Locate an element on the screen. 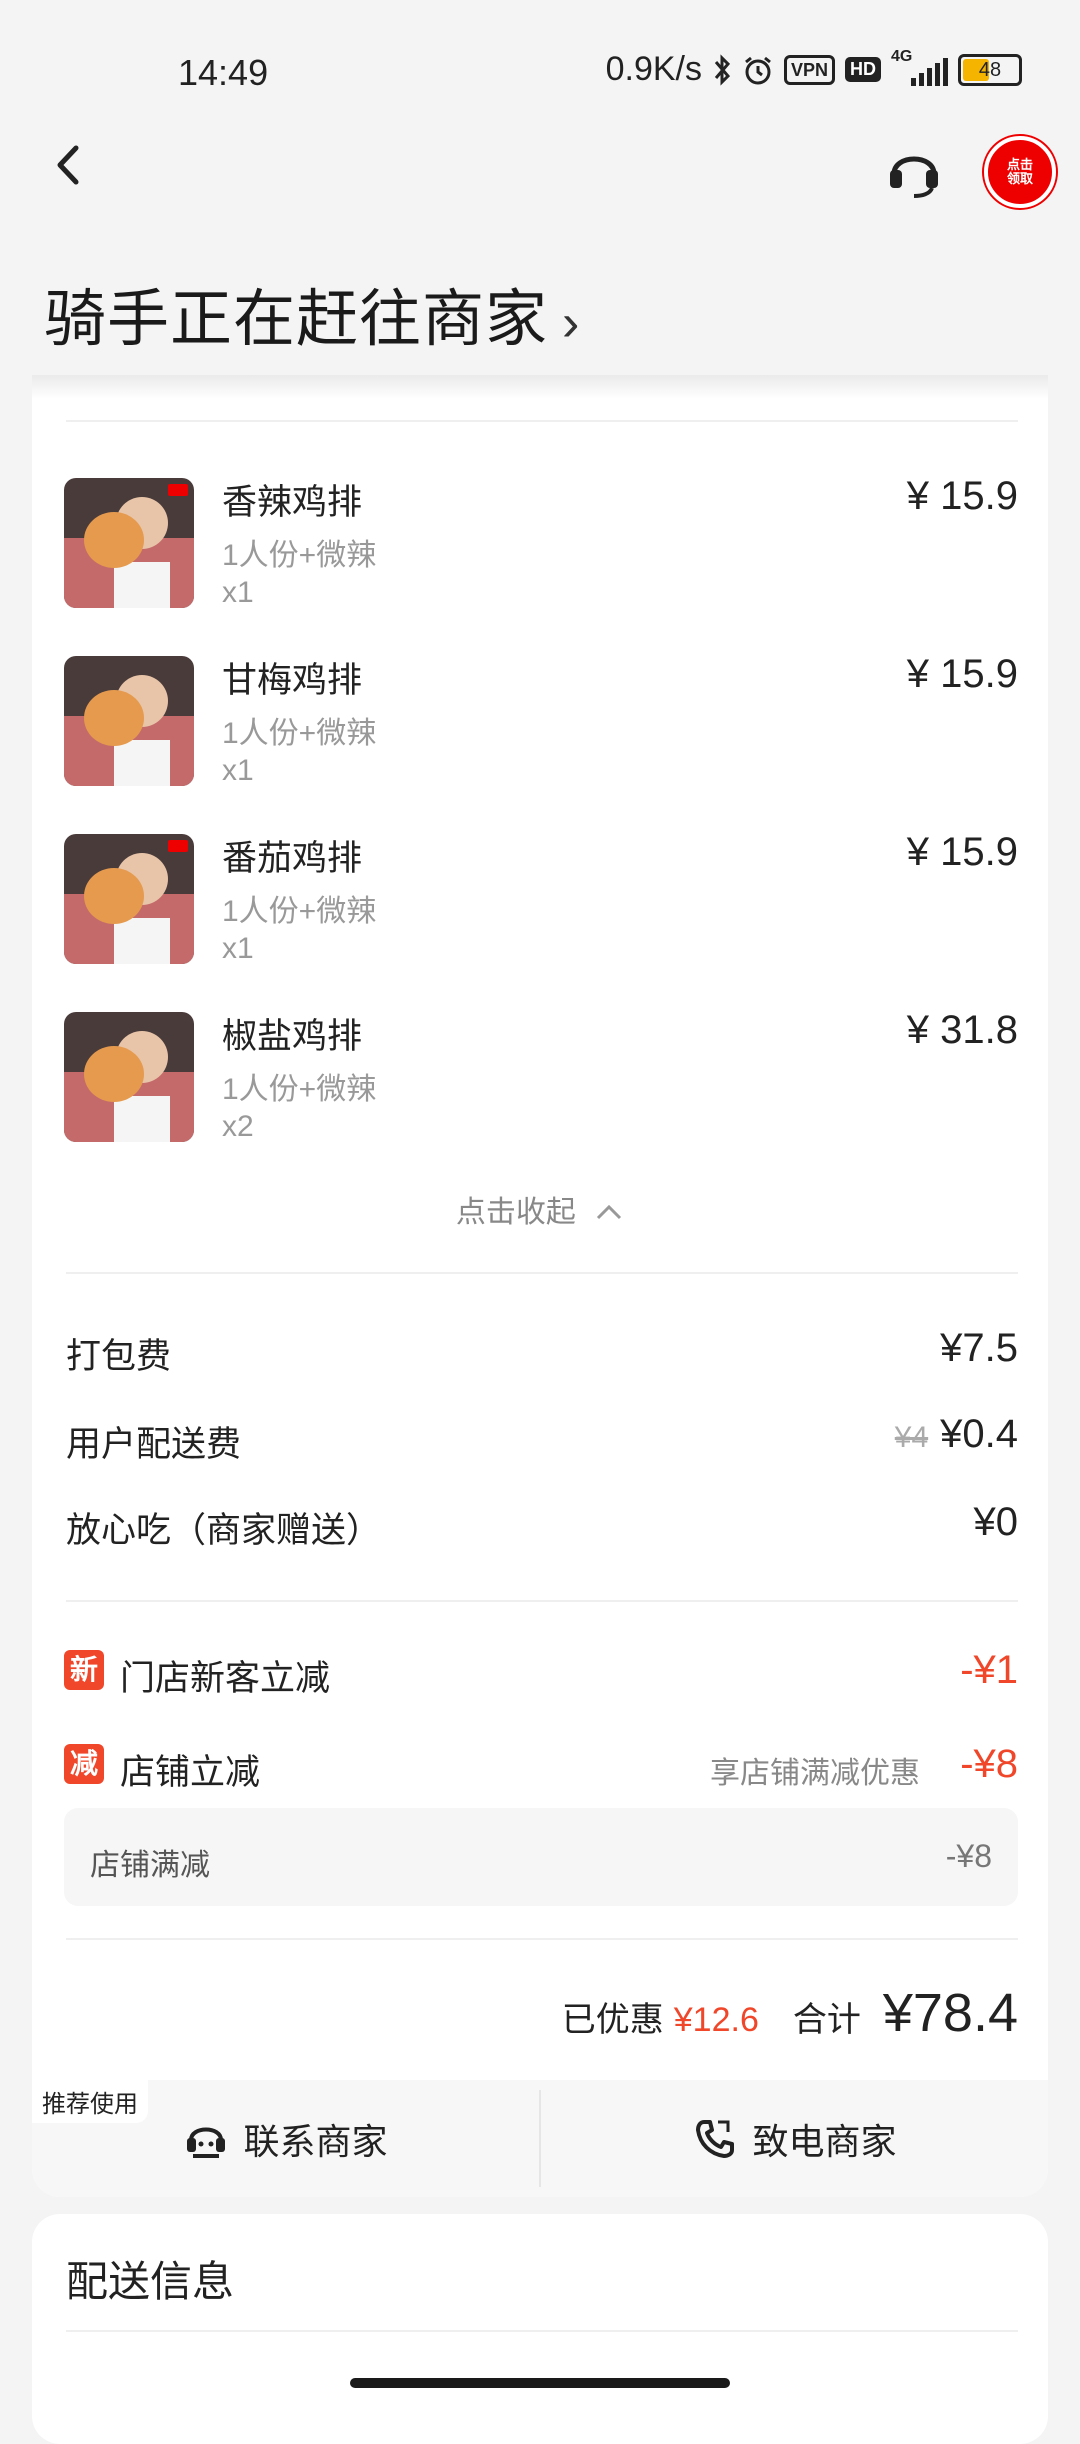 This screenshot has height=2444, width=1080. call-merchant-label: 致电商家 is located at coordinates (824, 2141).